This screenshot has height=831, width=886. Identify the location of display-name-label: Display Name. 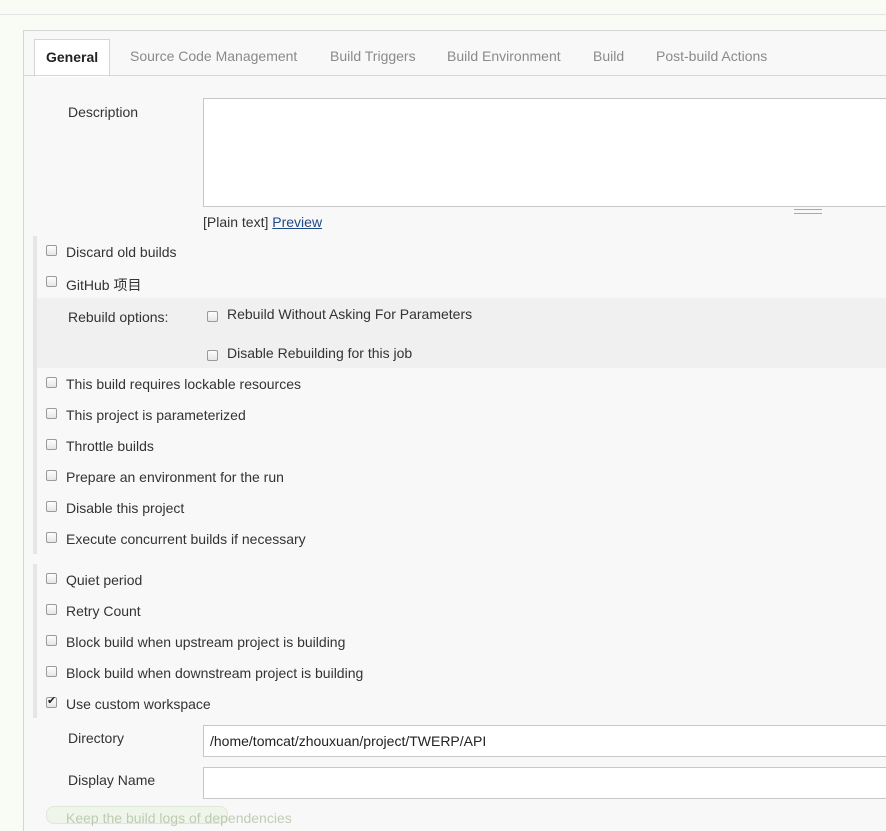
(112, 780).